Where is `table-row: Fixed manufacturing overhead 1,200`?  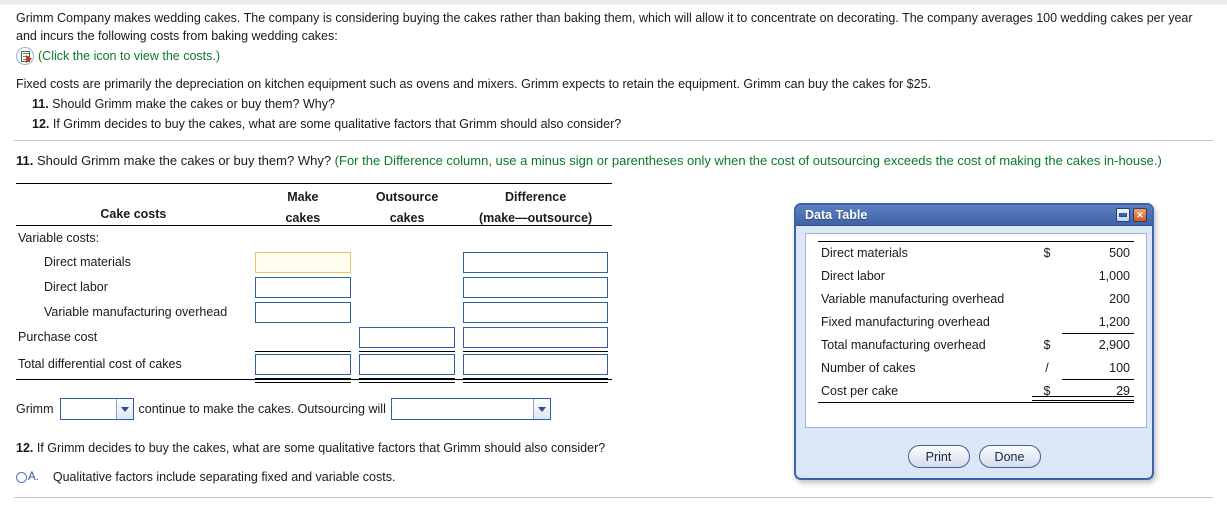
table-row: Fixed manufacturing overhead 1,200 is located at coordinates (976, 322).